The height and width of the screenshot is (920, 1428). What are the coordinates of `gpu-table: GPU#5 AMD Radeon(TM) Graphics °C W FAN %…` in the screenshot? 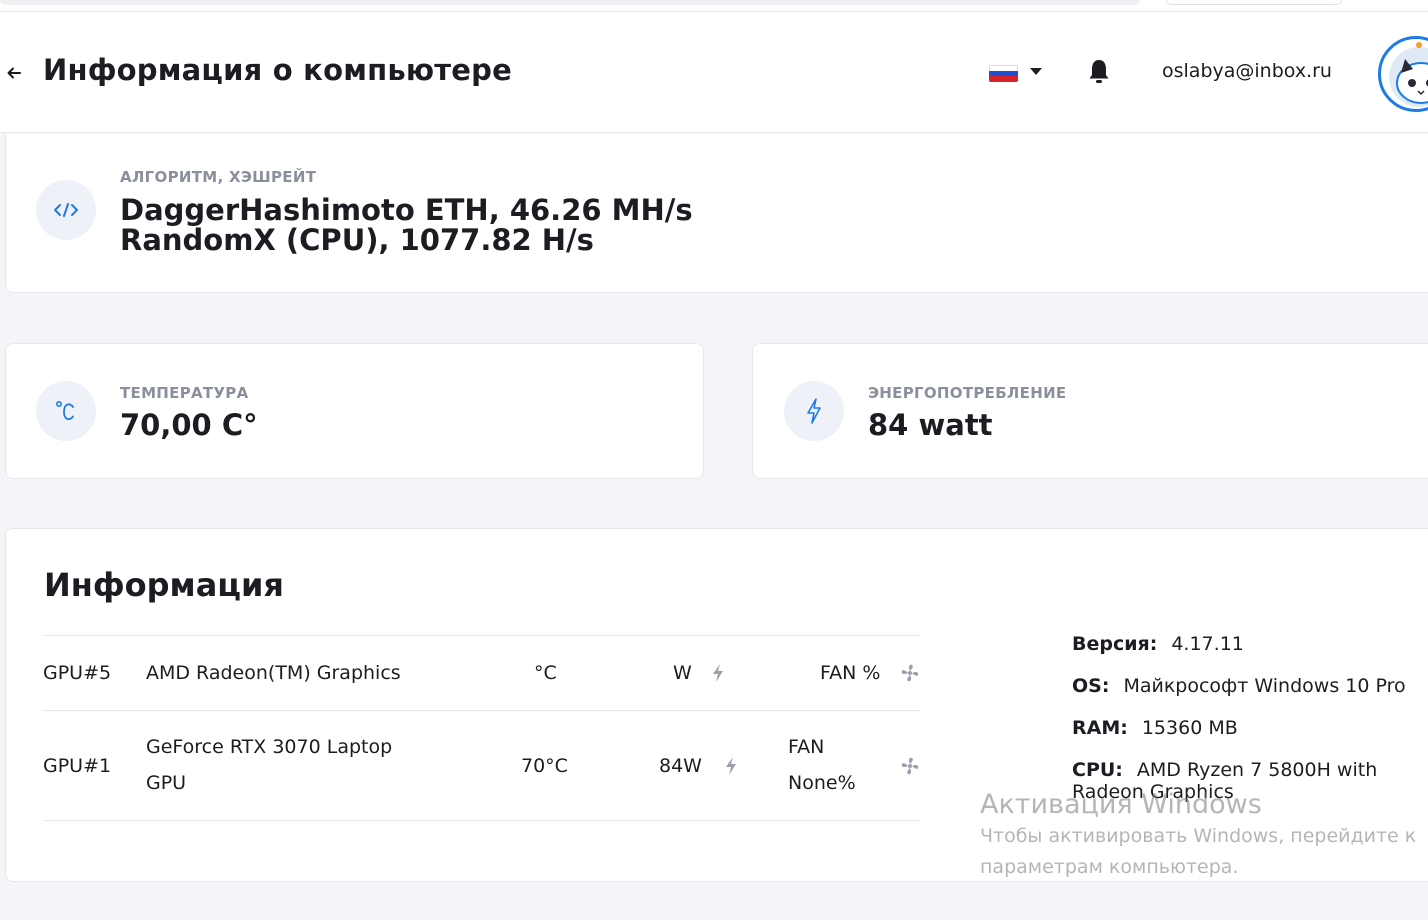 It's located at (481, 728).